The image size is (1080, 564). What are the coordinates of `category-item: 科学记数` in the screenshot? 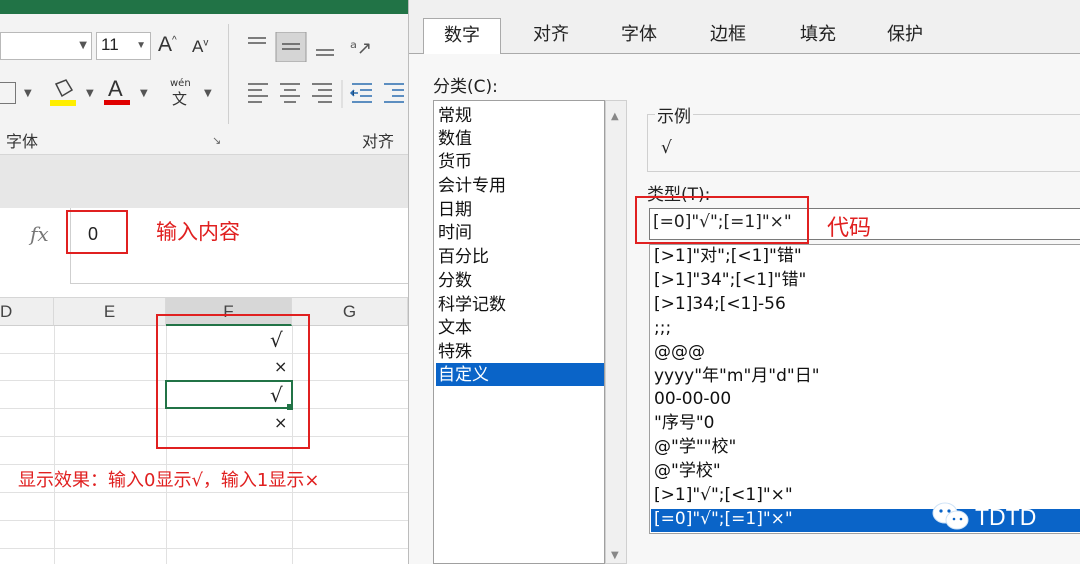 It's located at (472, 305).